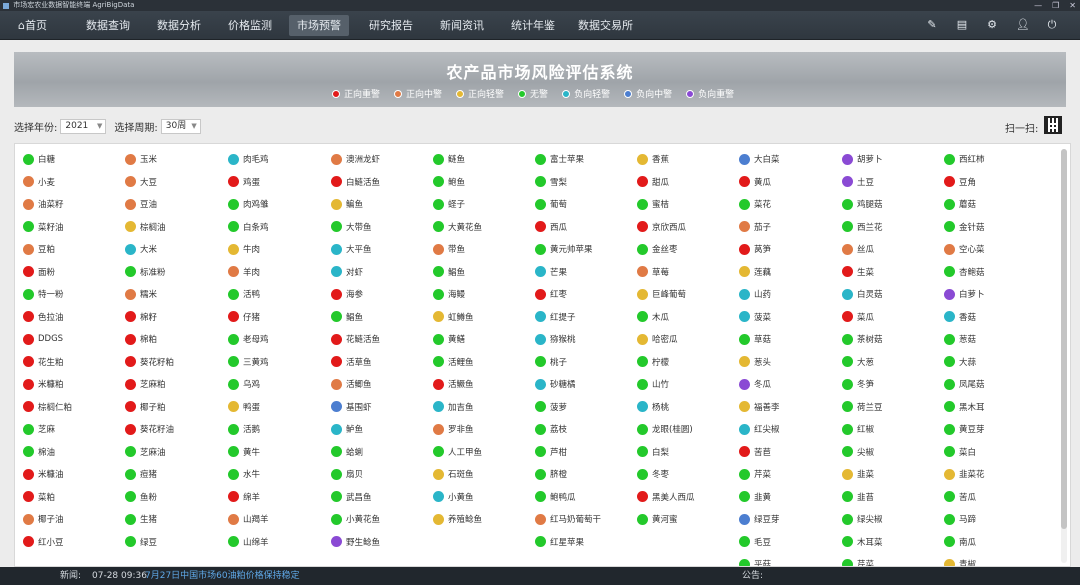 The height and width of the screenshot is (585, 1080). I want to click on product-item: 鱼粉, so click(141, 497).